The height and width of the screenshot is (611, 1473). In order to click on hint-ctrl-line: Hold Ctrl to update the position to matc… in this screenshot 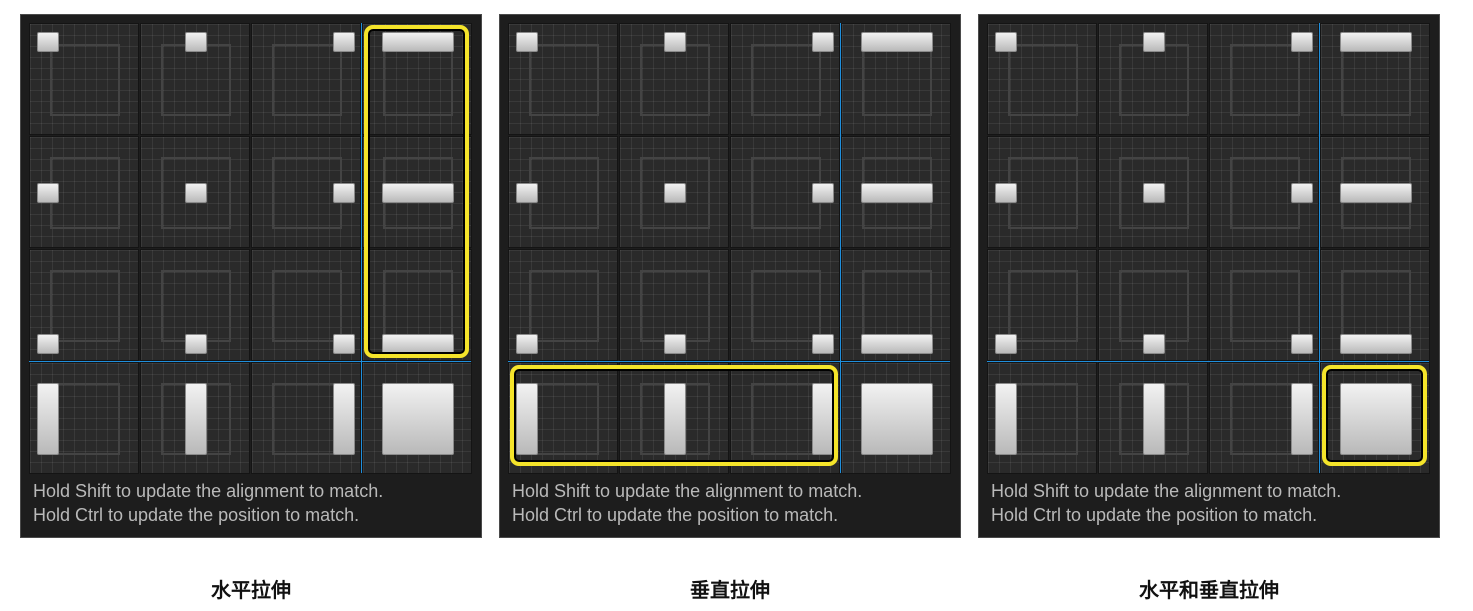, I will do `click(196, 515)`.